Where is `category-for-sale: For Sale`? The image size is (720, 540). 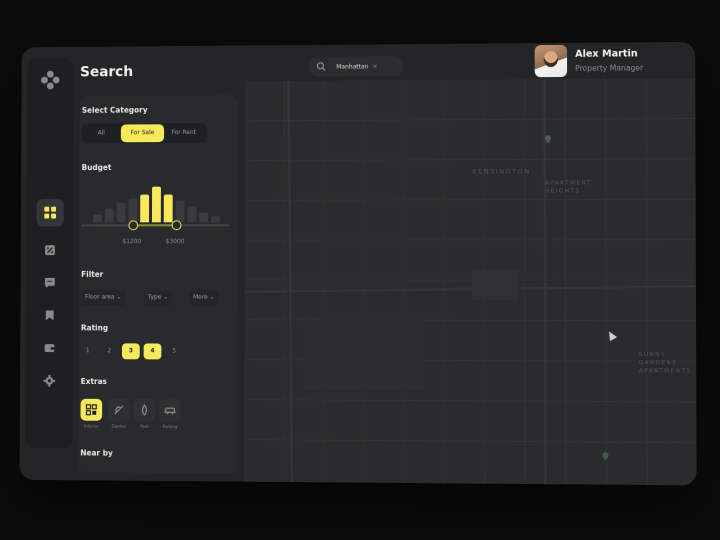 category-for-sale: For Sale is located at coordinates (142, 133).